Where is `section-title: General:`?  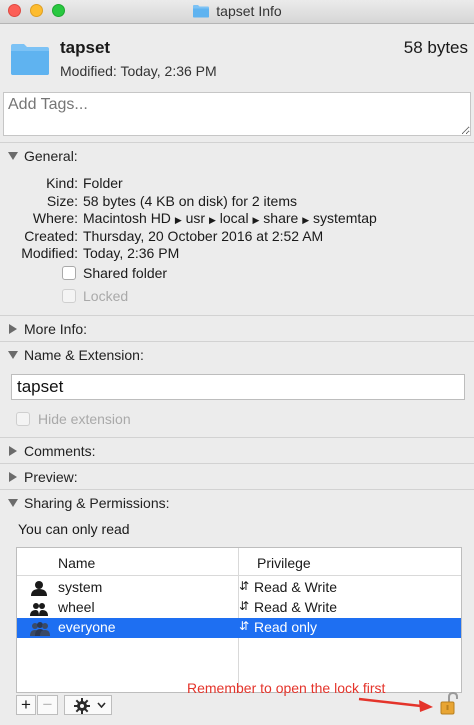 section-title: General: is located at coordinates (51, 156).